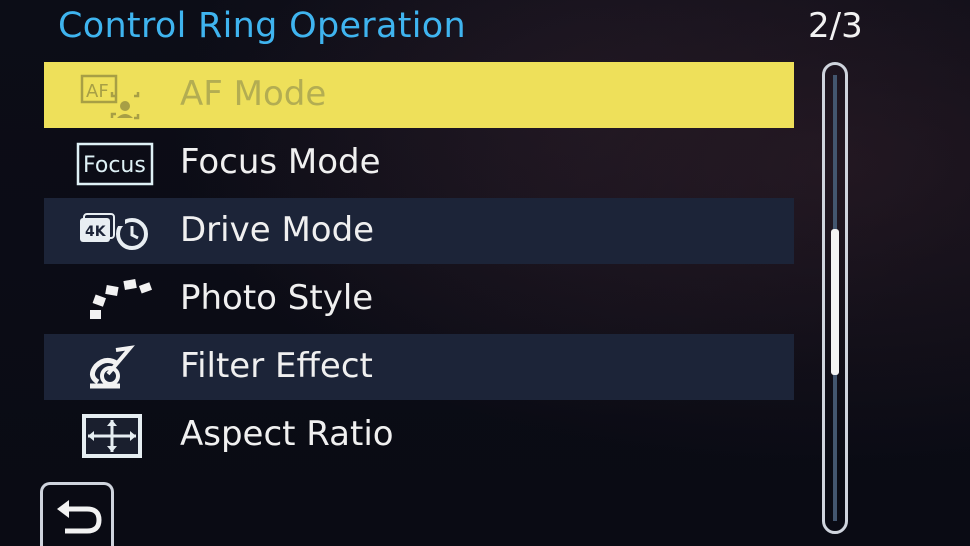  I want to click on filter-effect-icon, so click(116, 367).